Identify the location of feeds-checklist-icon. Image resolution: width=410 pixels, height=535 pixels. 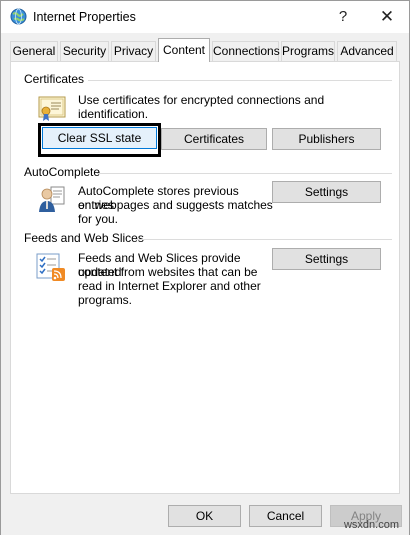
(50, 267).